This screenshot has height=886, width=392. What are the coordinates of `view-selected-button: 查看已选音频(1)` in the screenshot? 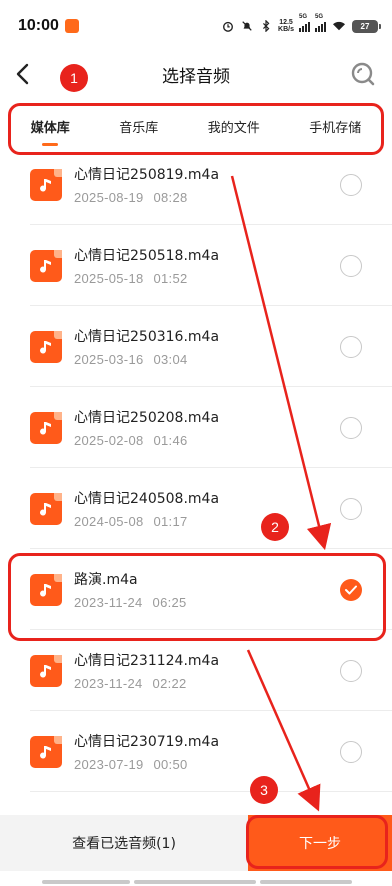 It's located at (124, 843).